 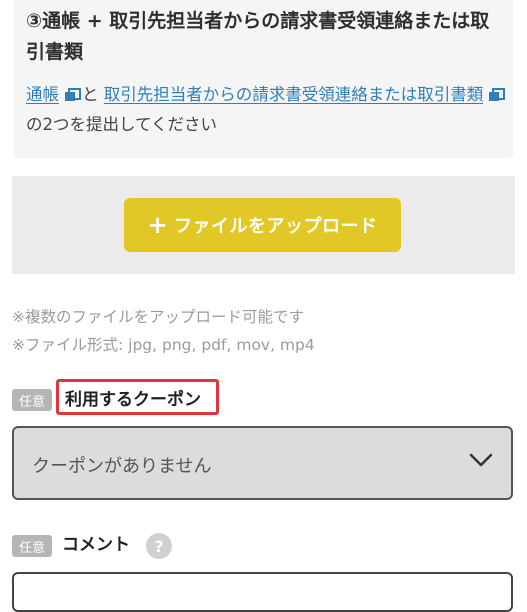 I want to click on multiple-files-note: ※複数のファイルをアップロード可能です, so click(x=158, y=317).